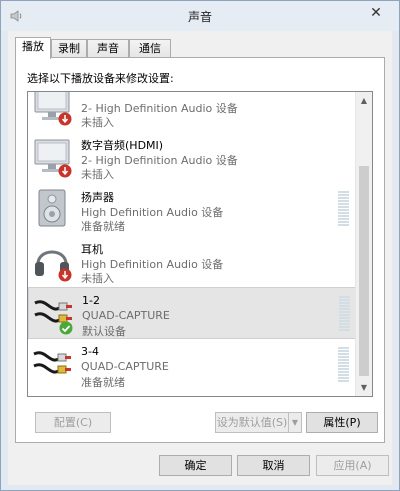 The image size is (400, 491). What do you see at coordinates (52, 364) in the screenshot?
I see `rca-cable-icon` at bounding box center [52, 364].